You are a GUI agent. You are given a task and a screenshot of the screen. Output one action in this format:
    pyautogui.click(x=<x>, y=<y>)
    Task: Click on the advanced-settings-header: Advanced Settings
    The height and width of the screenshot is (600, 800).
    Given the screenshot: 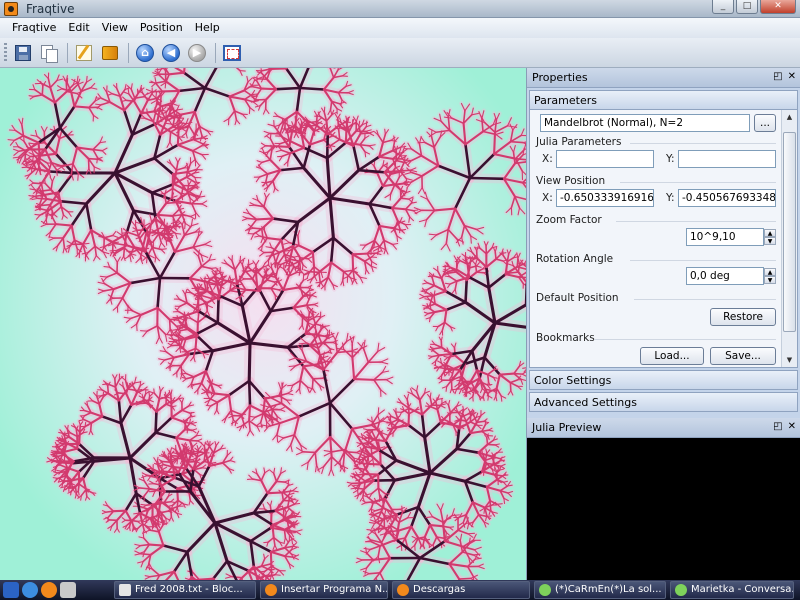 What is the action you would take?
    pyautogui.click(x=663, y=402)
    